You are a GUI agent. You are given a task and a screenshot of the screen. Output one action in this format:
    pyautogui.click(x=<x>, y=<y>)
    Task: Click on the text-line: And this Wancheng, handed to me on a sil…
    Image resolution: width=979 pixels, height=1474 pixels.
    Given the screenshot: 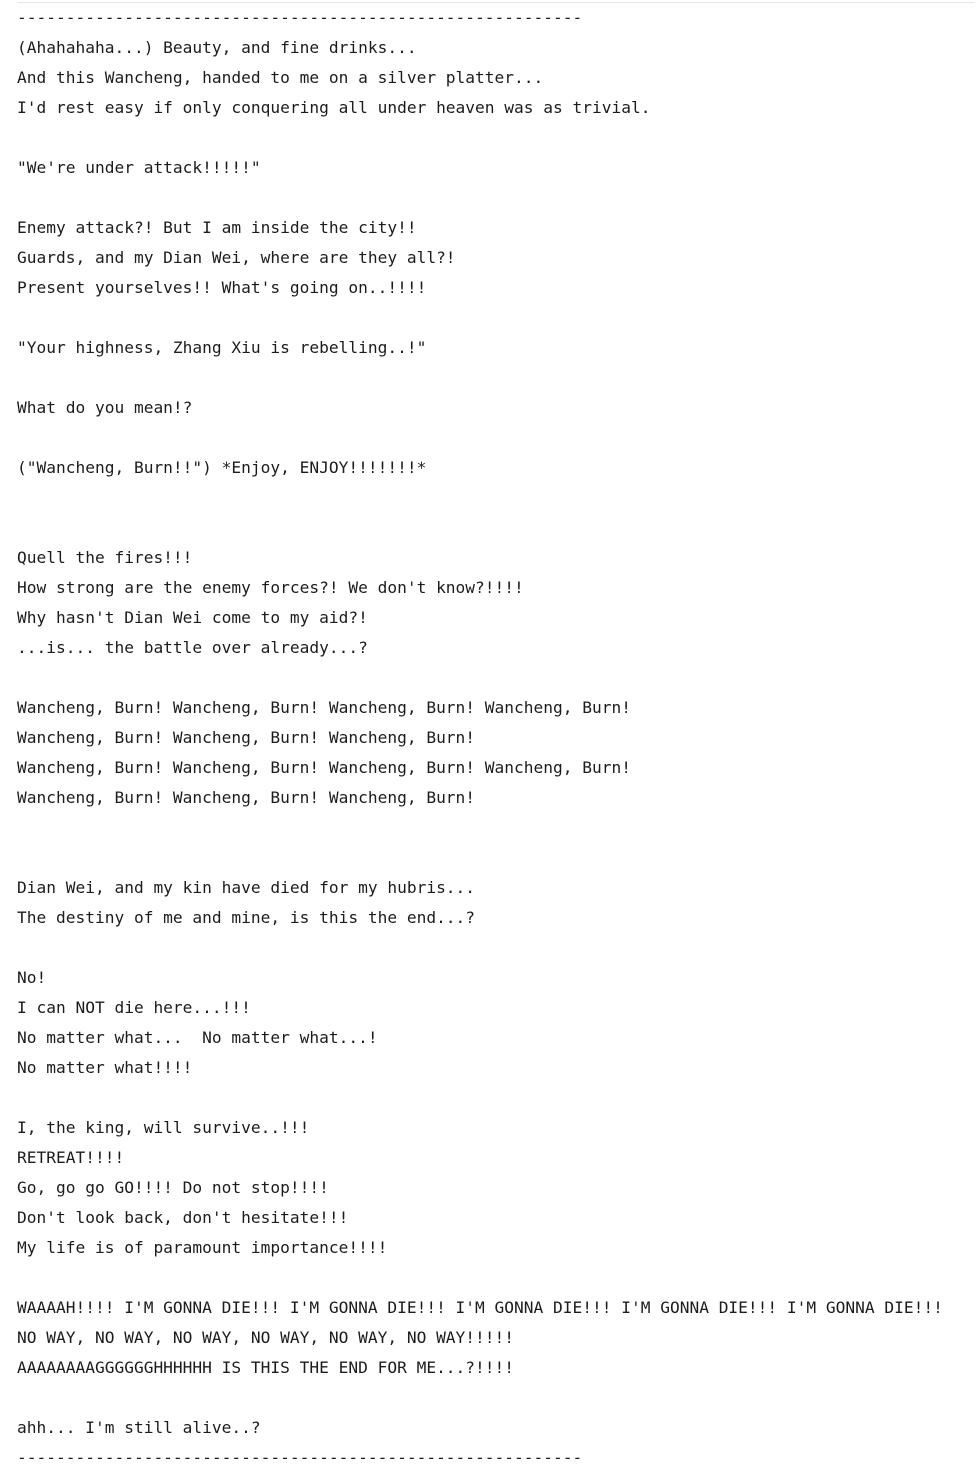 What is the action you would take?
    pyautogui.click(x=280, y=77)
    